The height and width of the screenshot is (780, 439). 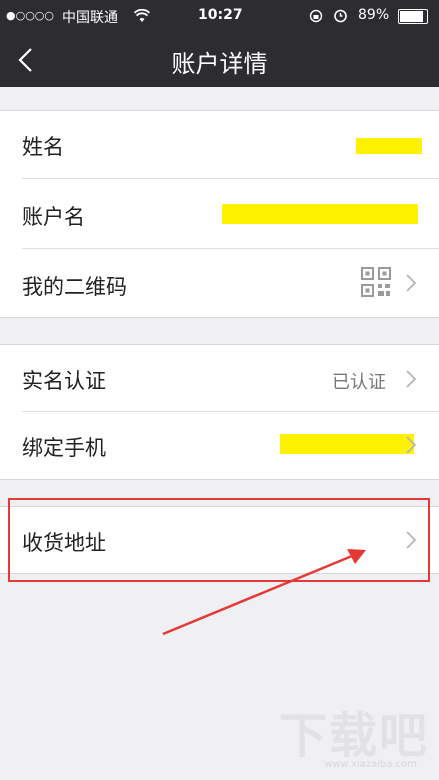 I want to click on annotation-arrow, so click(x=264, y=592).